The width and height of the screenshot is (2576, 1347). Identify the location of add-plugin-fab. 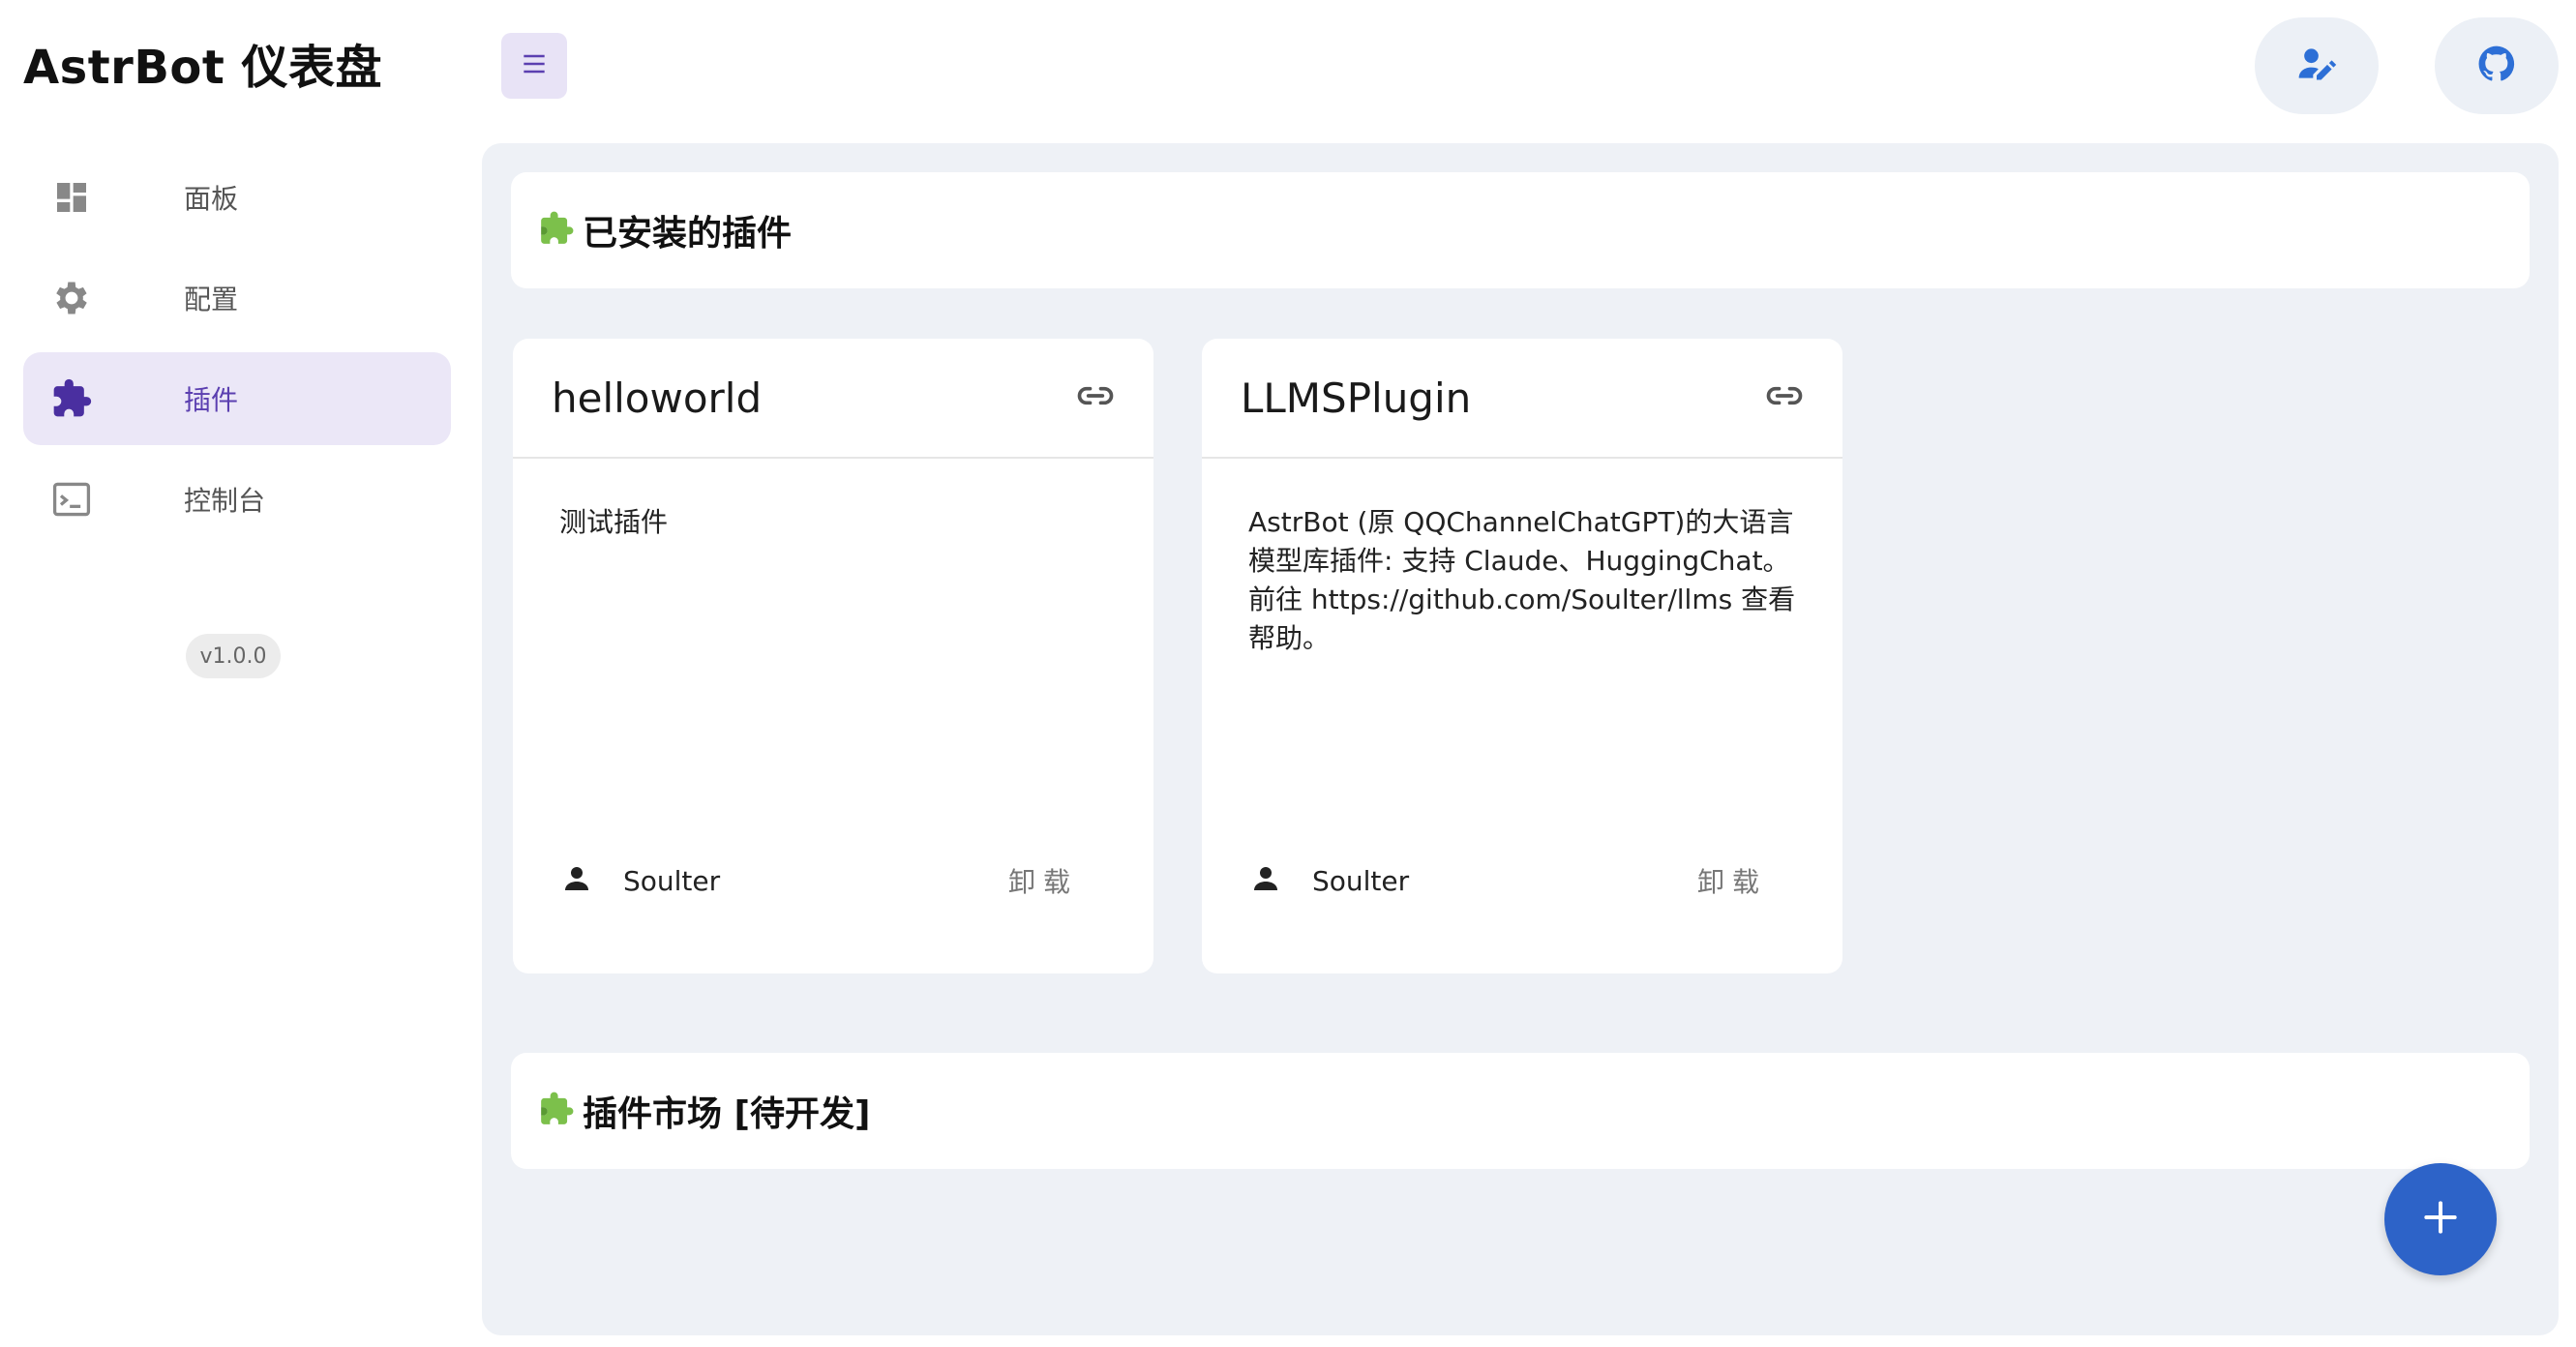
(2440, 1219).